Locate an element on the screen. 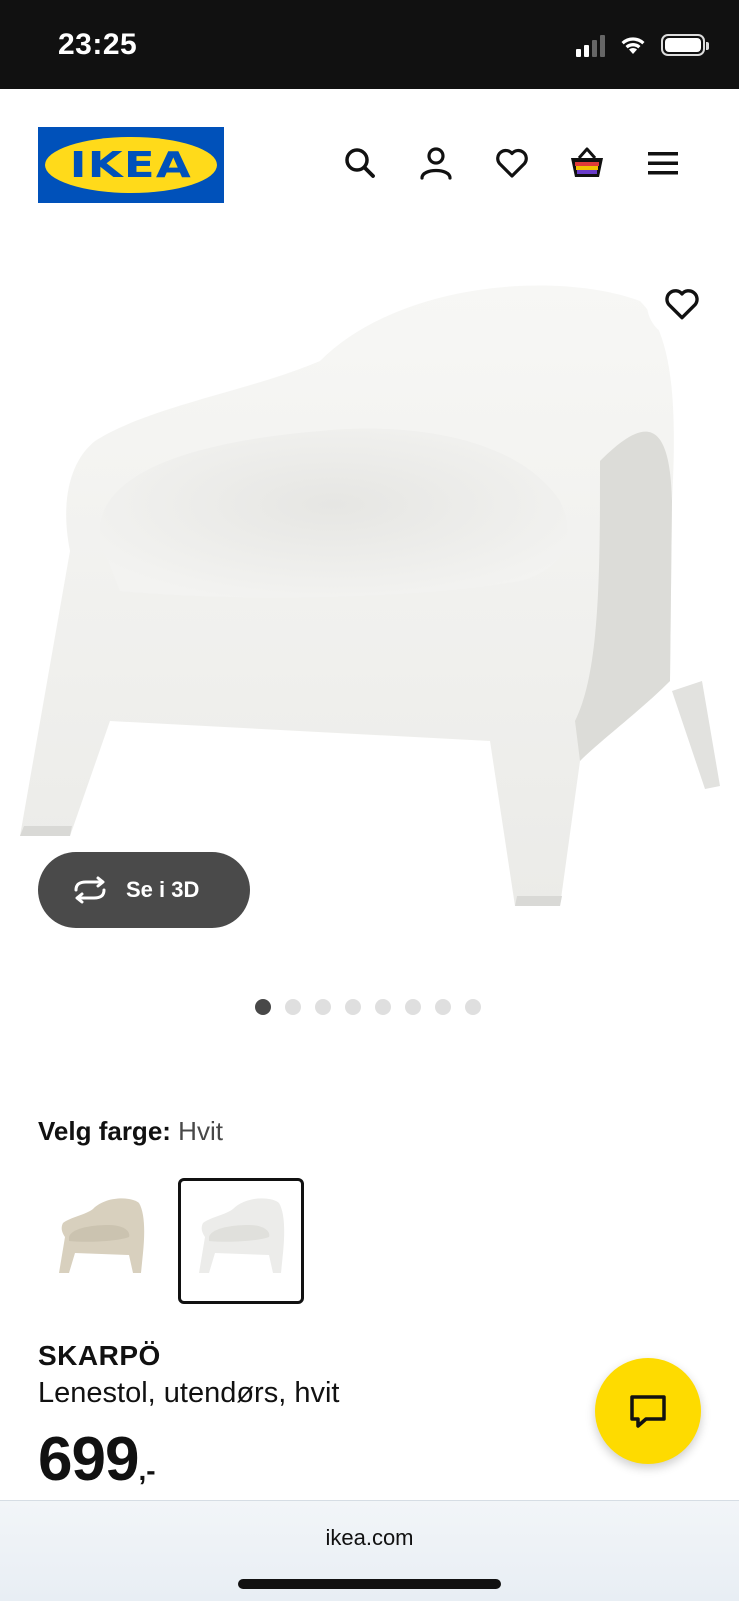 The height and width of the screenshot is (1601, 739). view-in-3d-button: Se i 3D is located at coordinates (144, 890).